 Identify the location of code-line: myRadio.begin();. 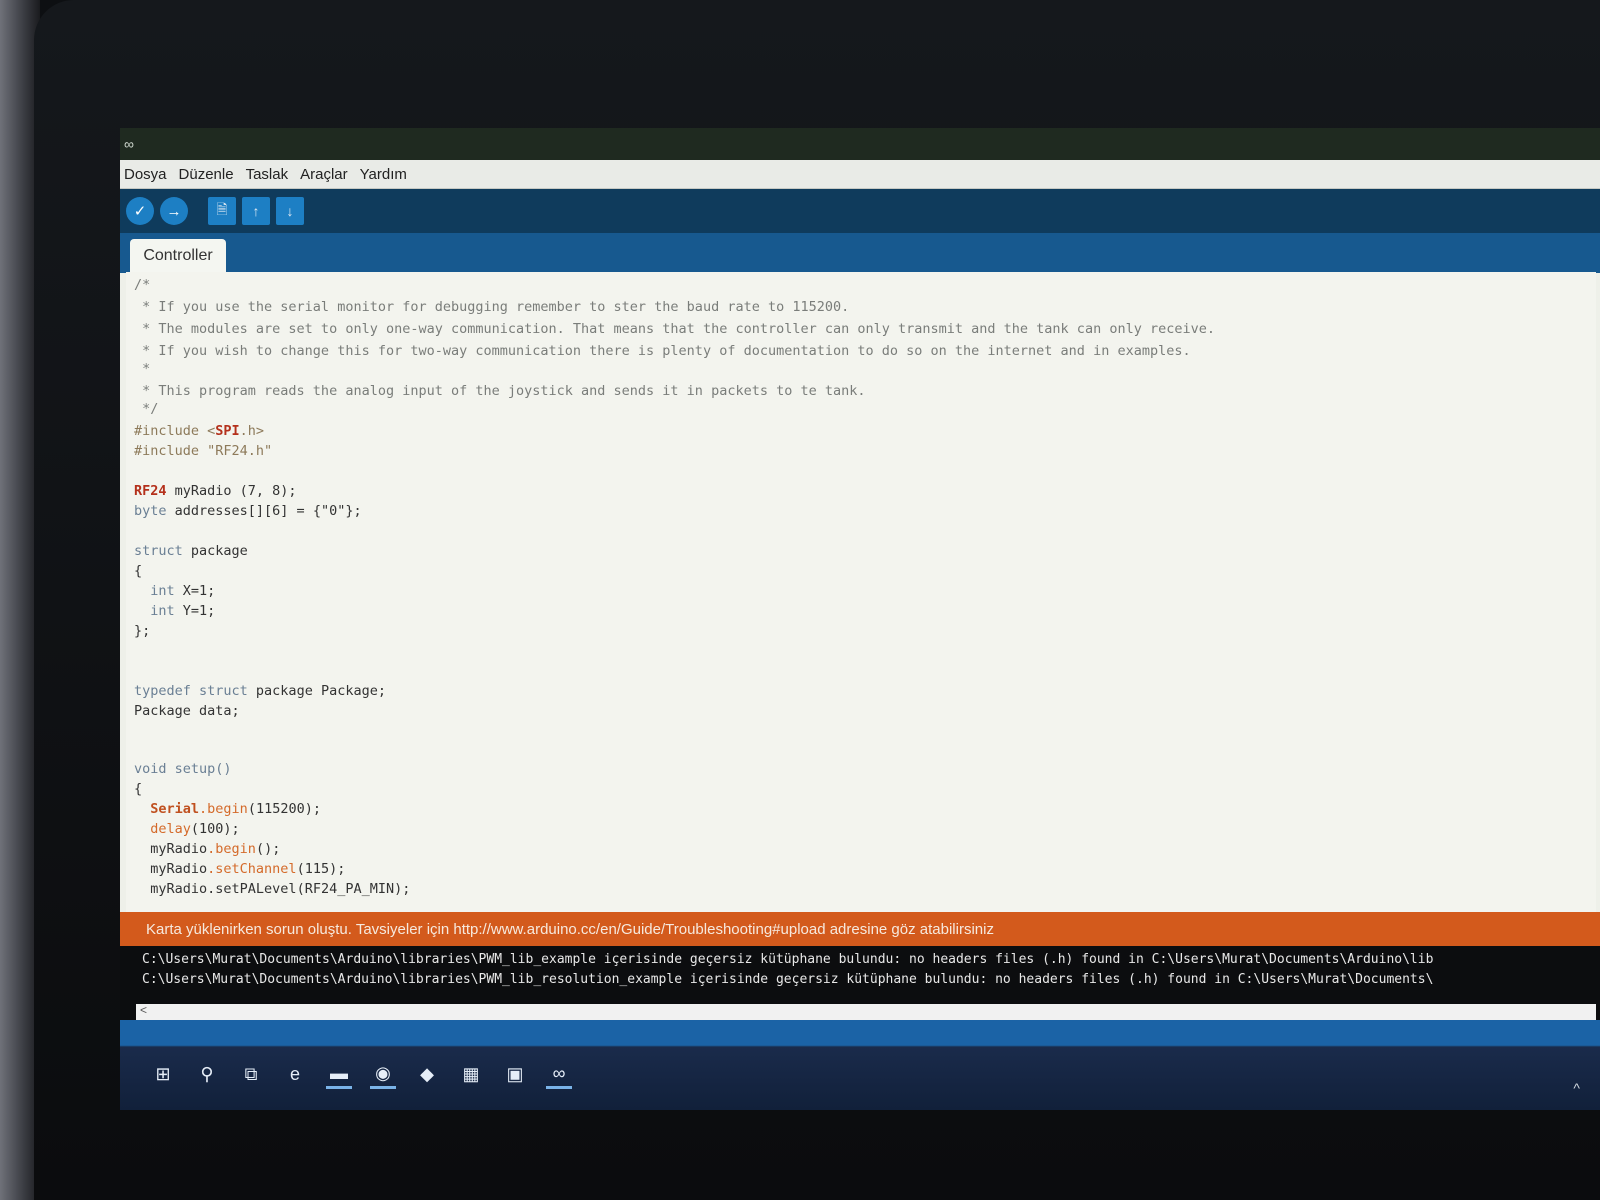
(207, 849).